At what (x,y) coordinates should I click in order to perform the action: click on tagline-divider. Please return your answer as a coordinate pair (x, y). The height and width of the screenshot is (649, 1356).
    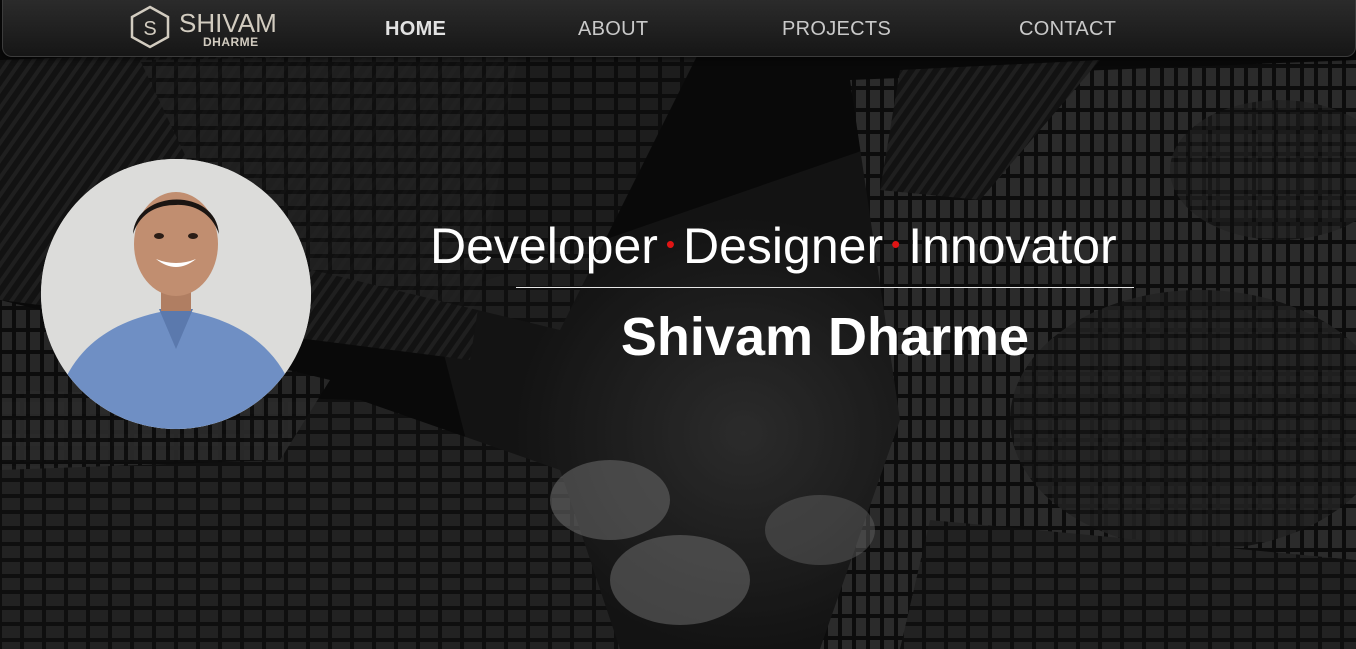
    Looking at the image, I should click on (825, 287).